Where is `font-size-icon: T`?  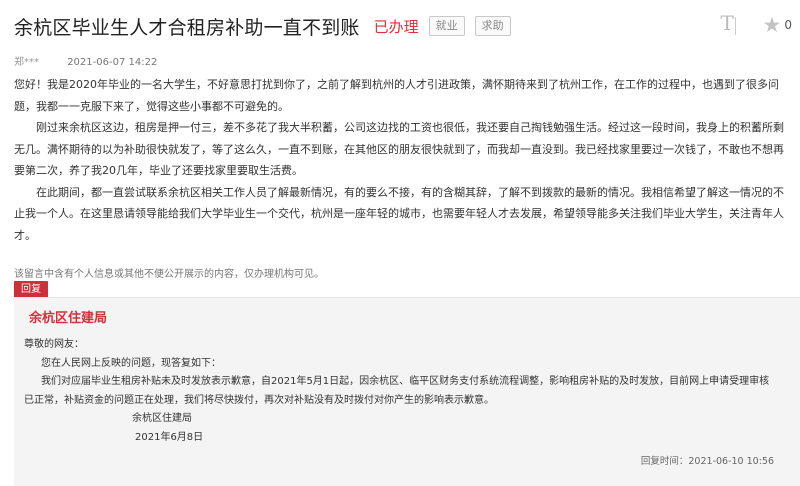
font-size-icon: T is located at coordinates (732, 24).